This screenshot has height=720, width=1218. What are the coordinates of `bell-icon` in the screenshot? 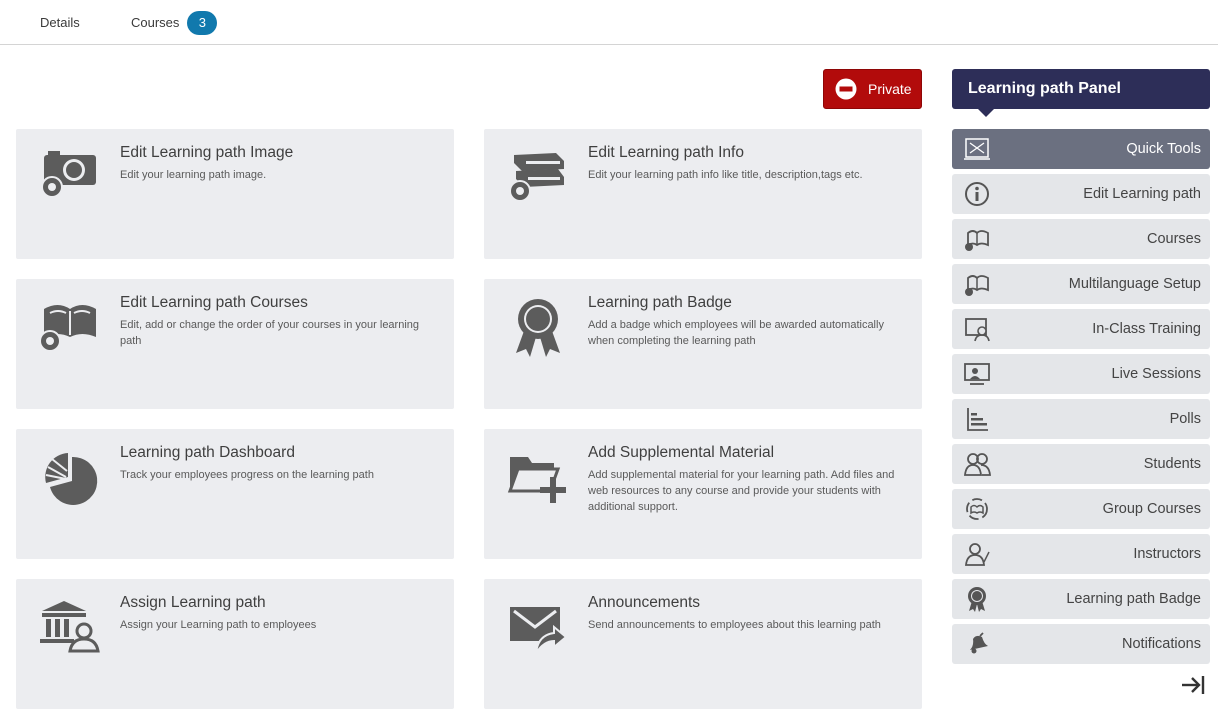 It's located at (979, 643).